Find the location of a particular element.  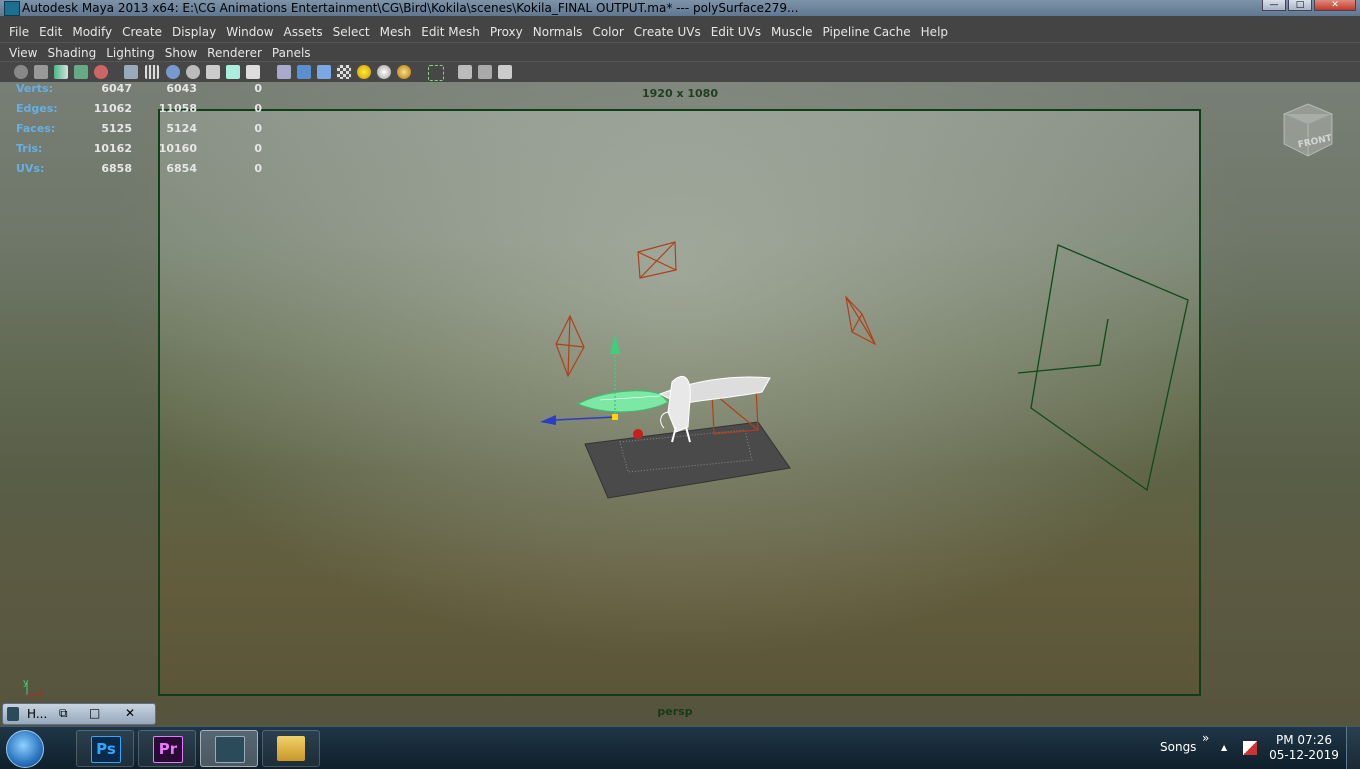

camera-left is located at coordinates (570, 346).